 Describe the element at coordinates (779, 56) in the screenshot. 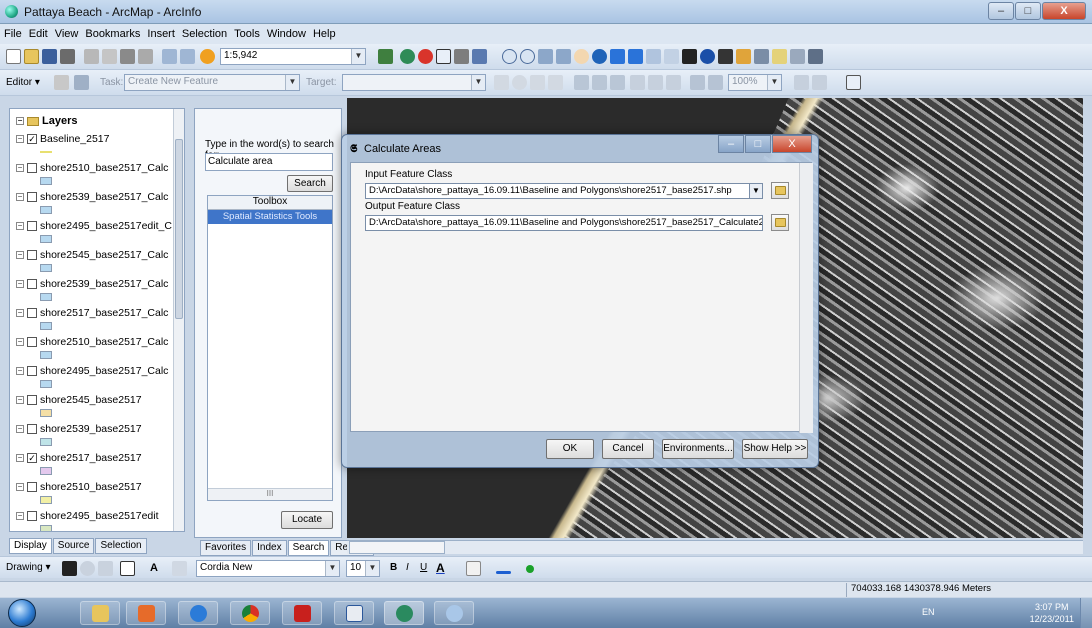

I see `hyperlink-icon` at that location.